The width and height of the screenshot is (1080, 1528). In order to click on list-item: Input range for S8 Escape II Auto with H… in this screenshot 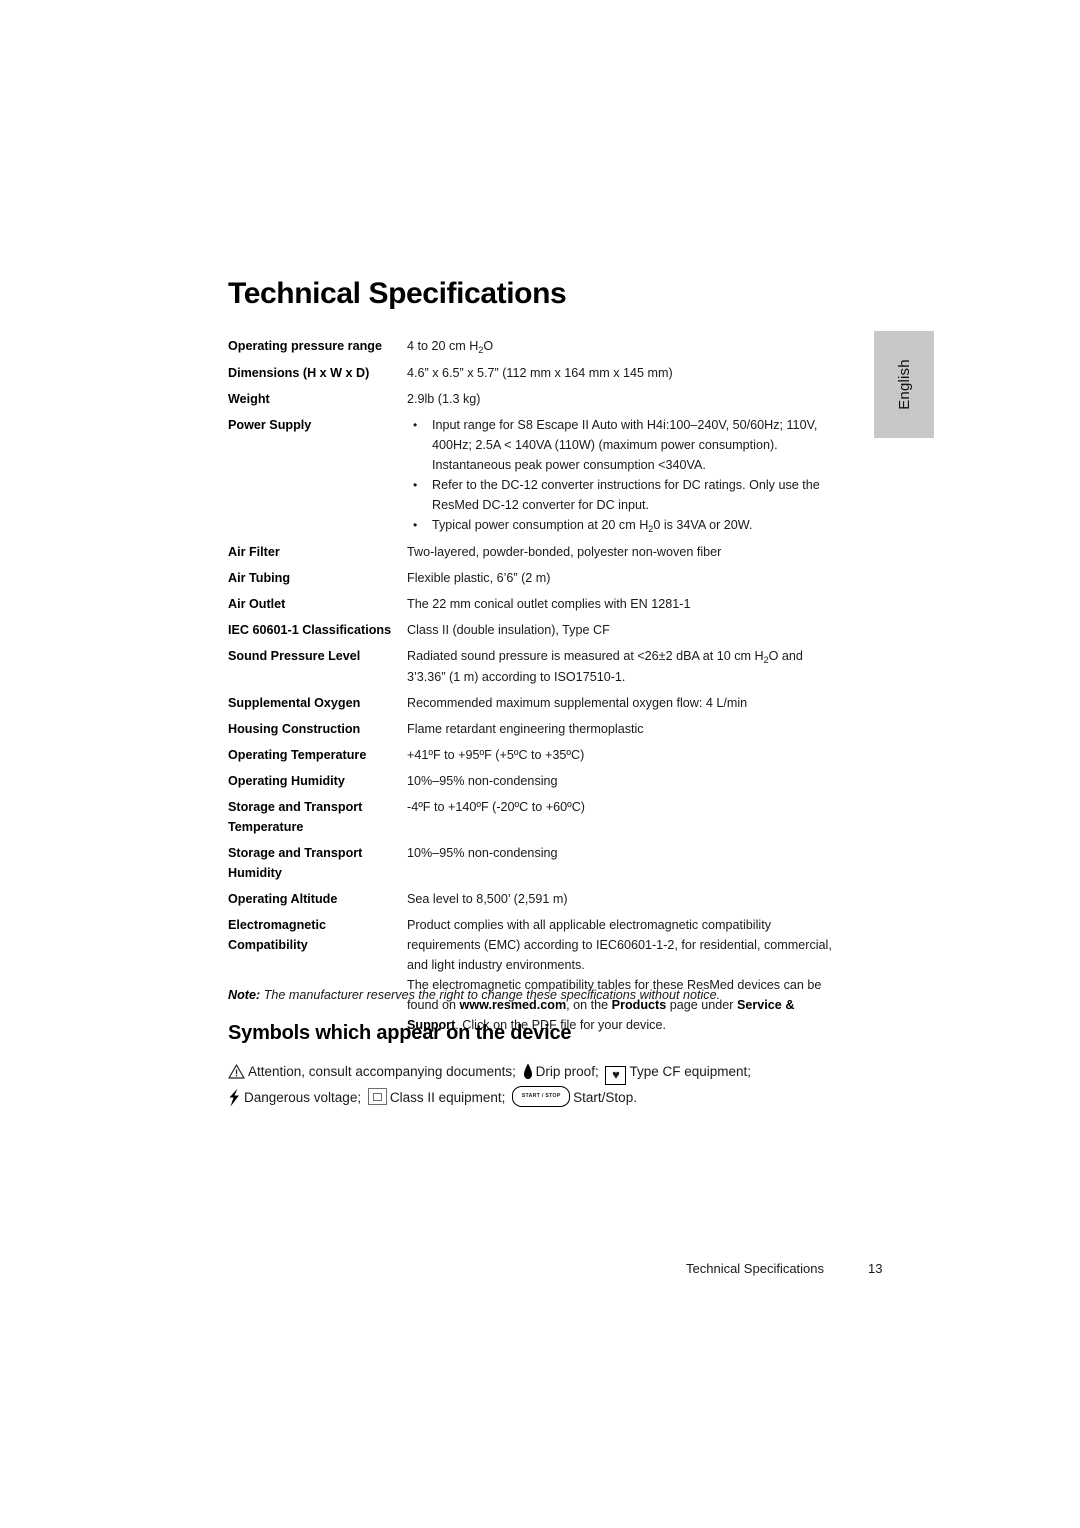, I will do `click(623, 445)`.